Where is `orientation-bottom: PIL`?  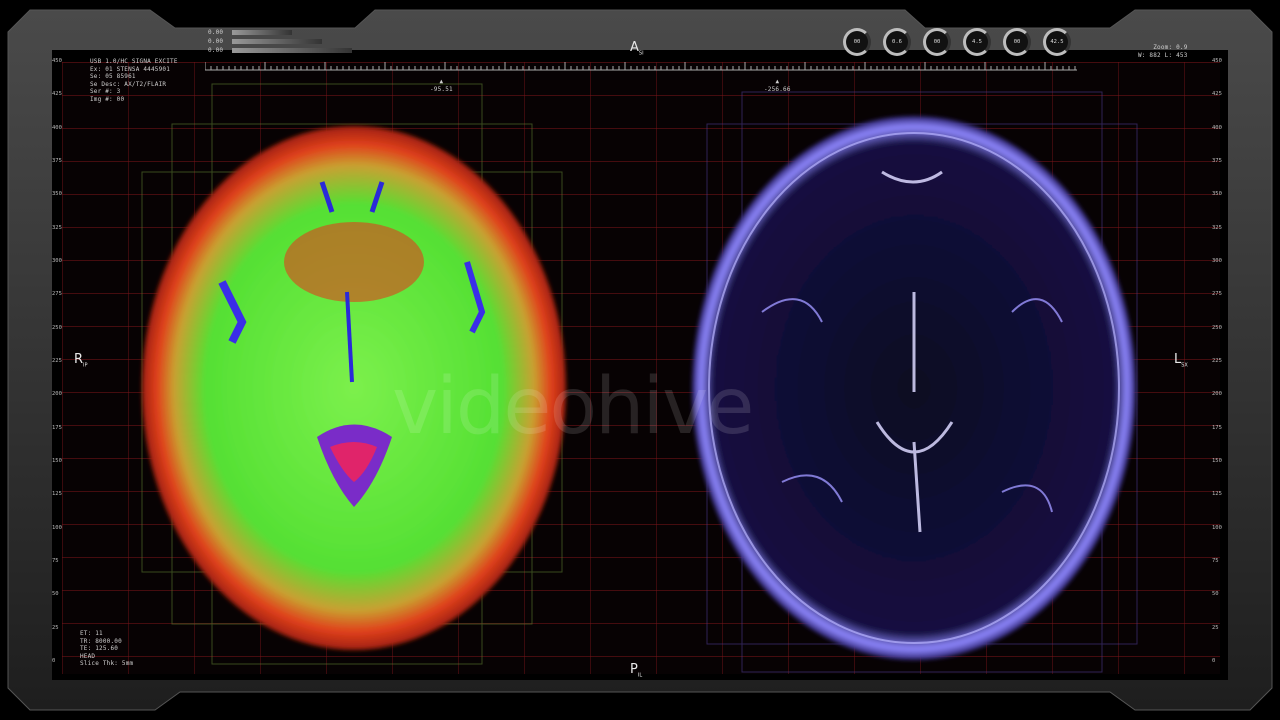 orientation-bottom: PIL is located at coordinates (636, 670).